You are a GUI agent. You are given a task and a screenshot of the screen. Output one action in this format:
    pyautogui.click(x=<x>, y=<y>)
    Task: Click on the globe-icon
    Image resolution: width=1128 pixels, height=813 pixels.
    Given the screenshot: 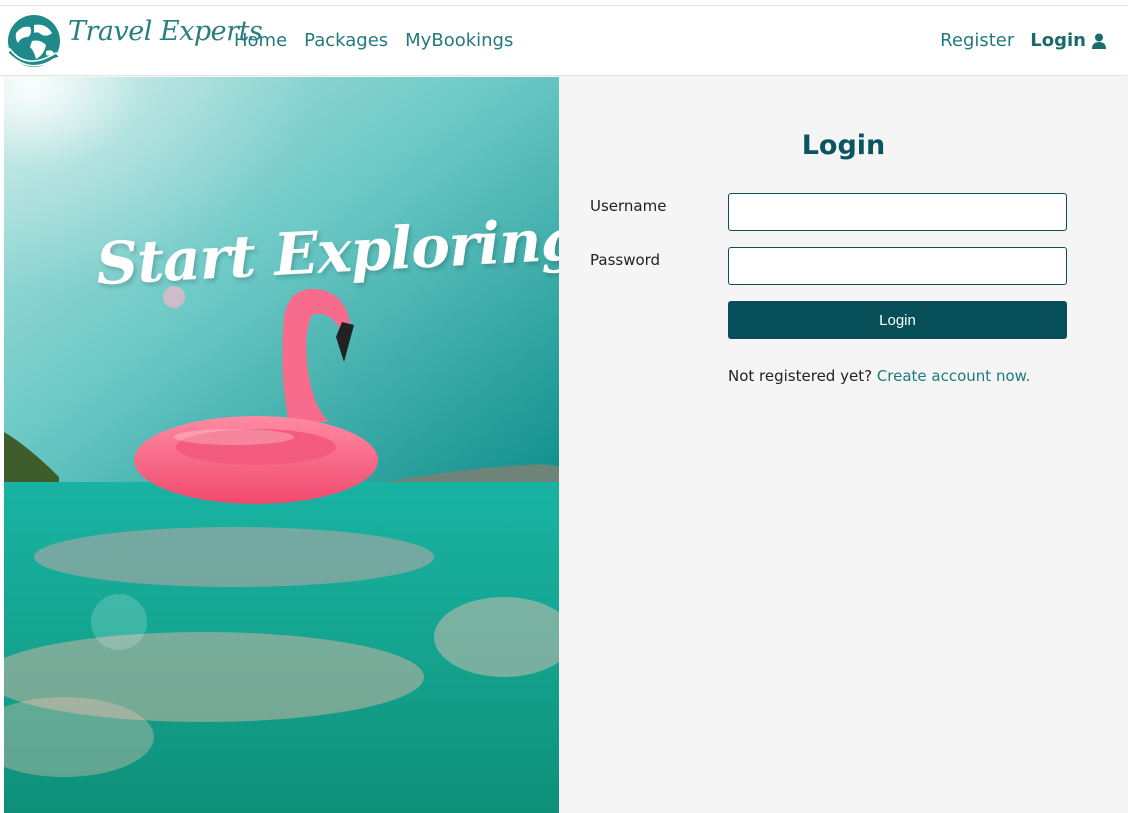 What is the action you would take?
    pyautogui.click(x=34, y=41)
    